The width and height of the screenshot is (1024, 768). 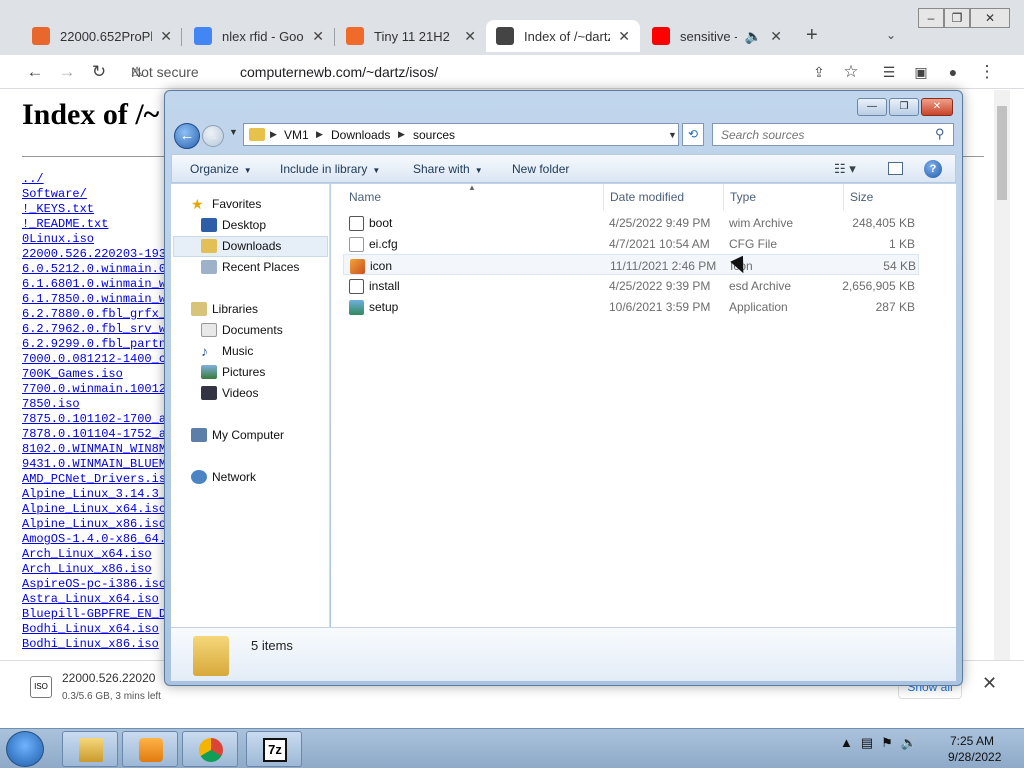 What do you see at coordinates (913, 742) in the screenshot?
I see `volume-icon: 🔊` at bounding box center [913, 742].